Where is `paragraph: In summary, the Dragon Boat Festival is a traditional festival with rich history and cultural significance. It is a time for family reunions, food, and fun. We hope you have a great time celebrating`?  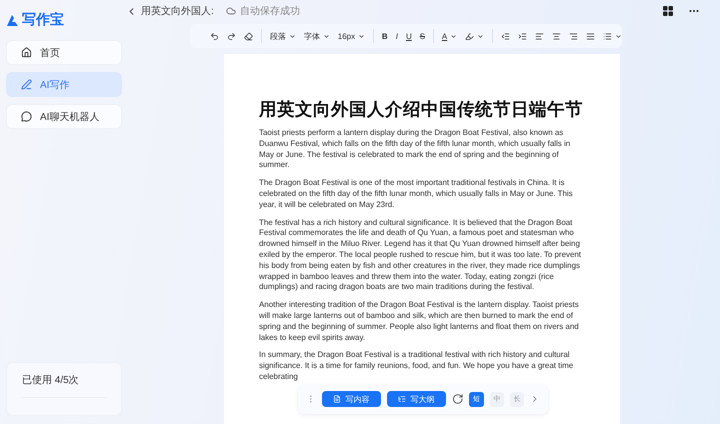
paragraph: In summary, the Dragon Boat Festival is a traditional festival with rich history and cultural significance. It is a time for family reunions, food, and fun. We hope you have a great time celebrating is located at coordinates (416, 366).